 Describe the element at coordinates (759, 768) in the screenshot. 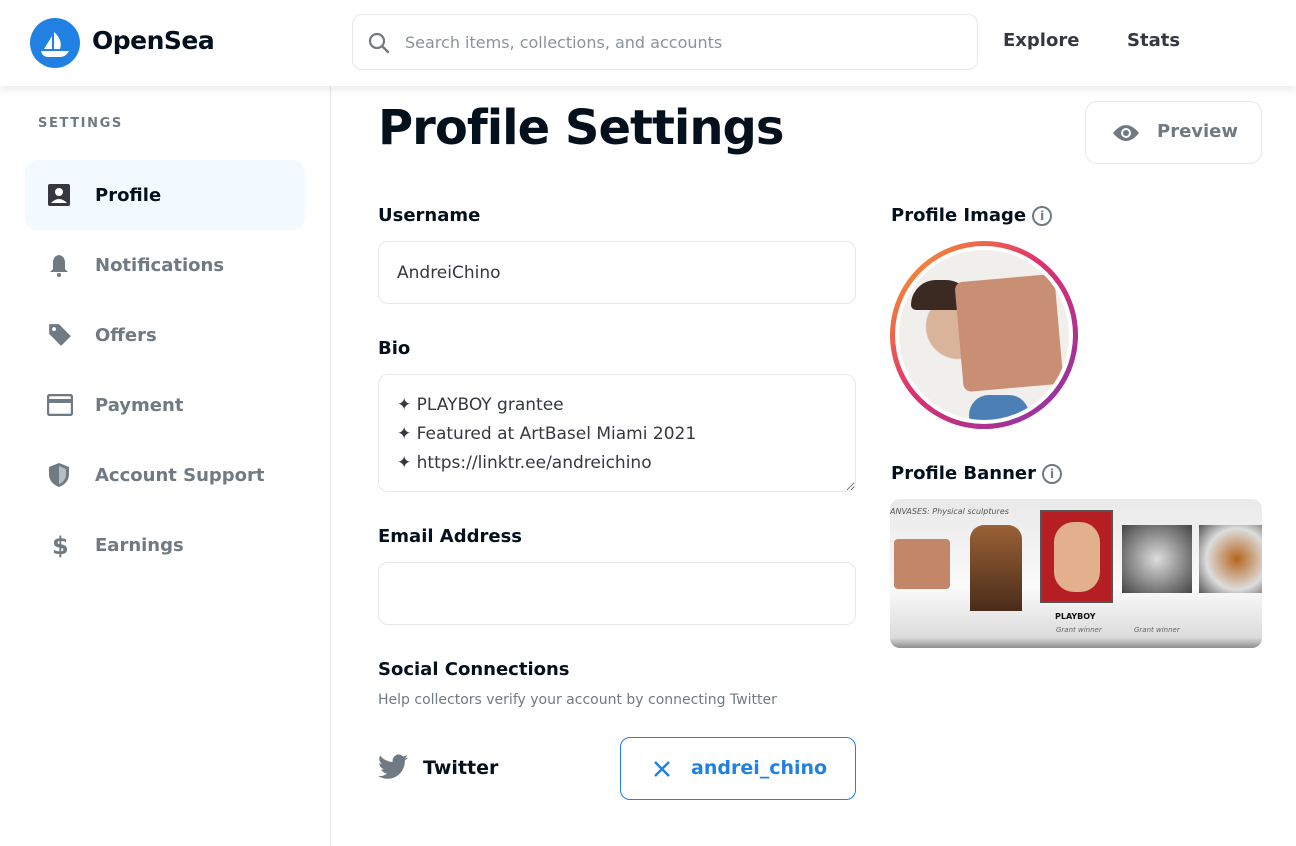

I see `connected-account-name: andrei_chino` at that location.